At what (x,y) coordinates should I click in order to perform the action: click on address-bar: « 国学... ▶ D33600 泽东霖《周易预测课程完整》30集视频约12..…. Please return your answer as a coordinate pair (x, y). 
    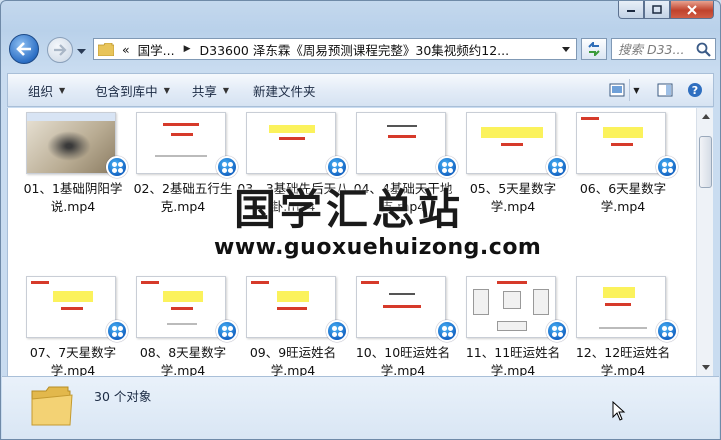
    Looking at the image, I should click on (335, 49).